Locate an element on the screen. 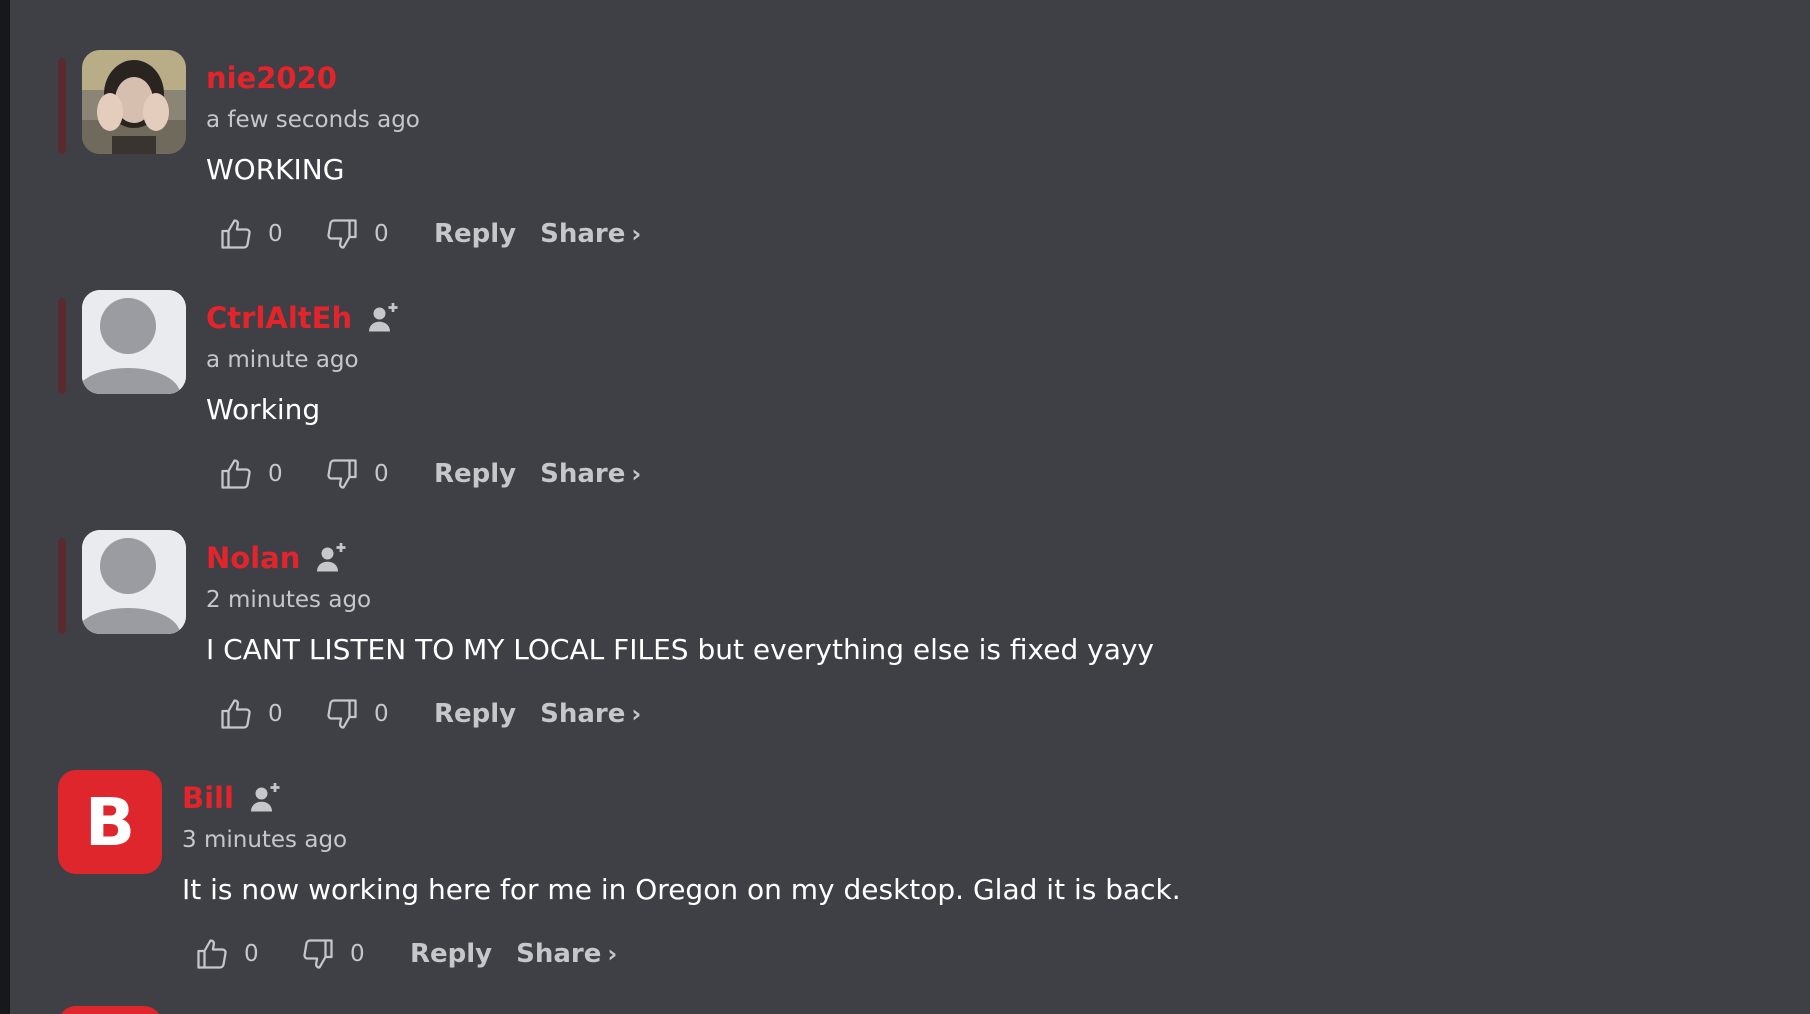 This screenshot has height=1014, width=1810. timestamp: a minute ago is located at coordinates (282, 360).